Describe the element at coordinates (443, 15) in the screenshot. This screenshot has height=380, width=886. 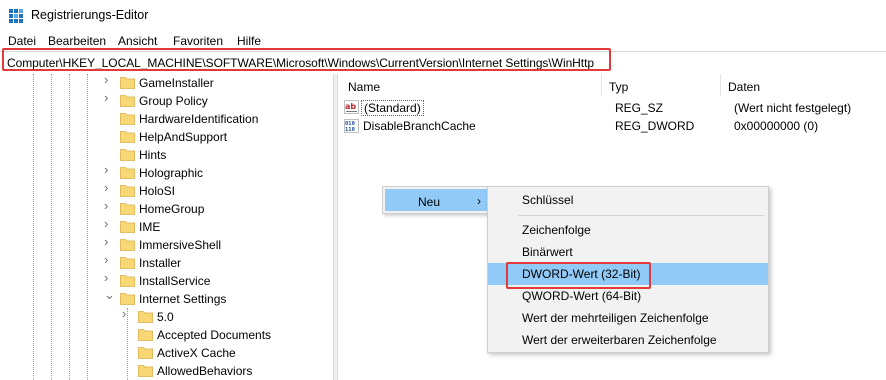
I see `title-bar: Registrierungs-Editor` at that location.